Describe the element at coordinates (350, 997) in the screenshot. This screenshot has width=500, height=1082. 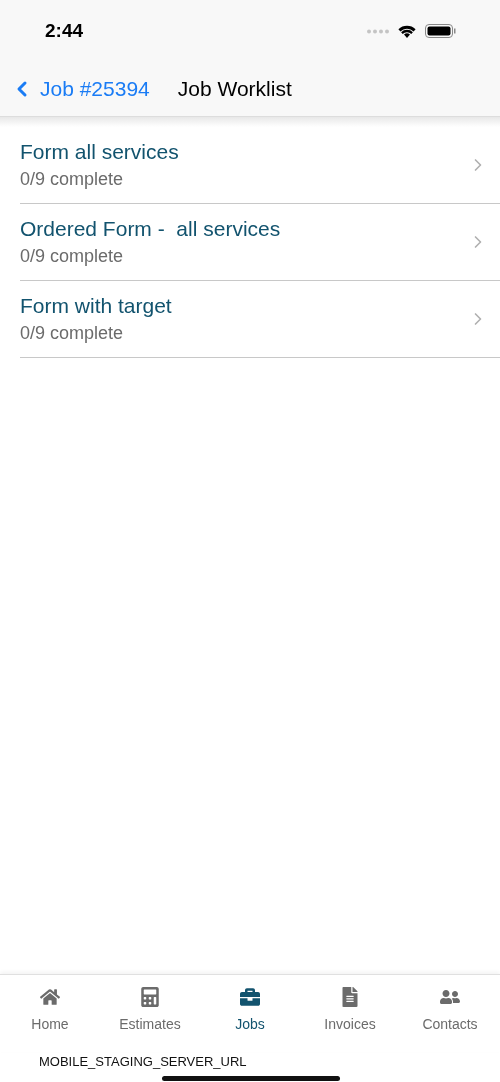
I see `document-icon` at that location.